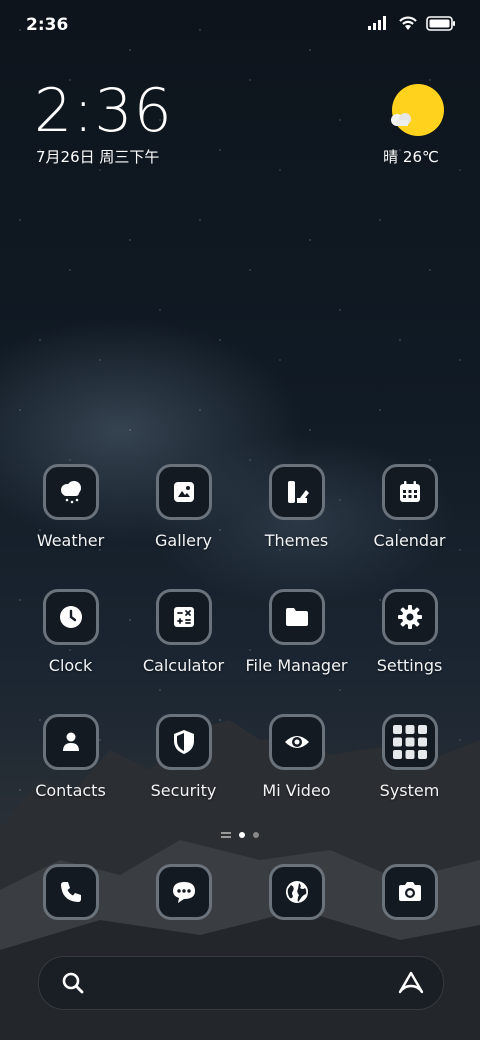 The image size is (480, 1040). What do you see at coordinates (296, 540) in the screenshot?
I see `app-label: Themes` at bounding box center [296, 540].